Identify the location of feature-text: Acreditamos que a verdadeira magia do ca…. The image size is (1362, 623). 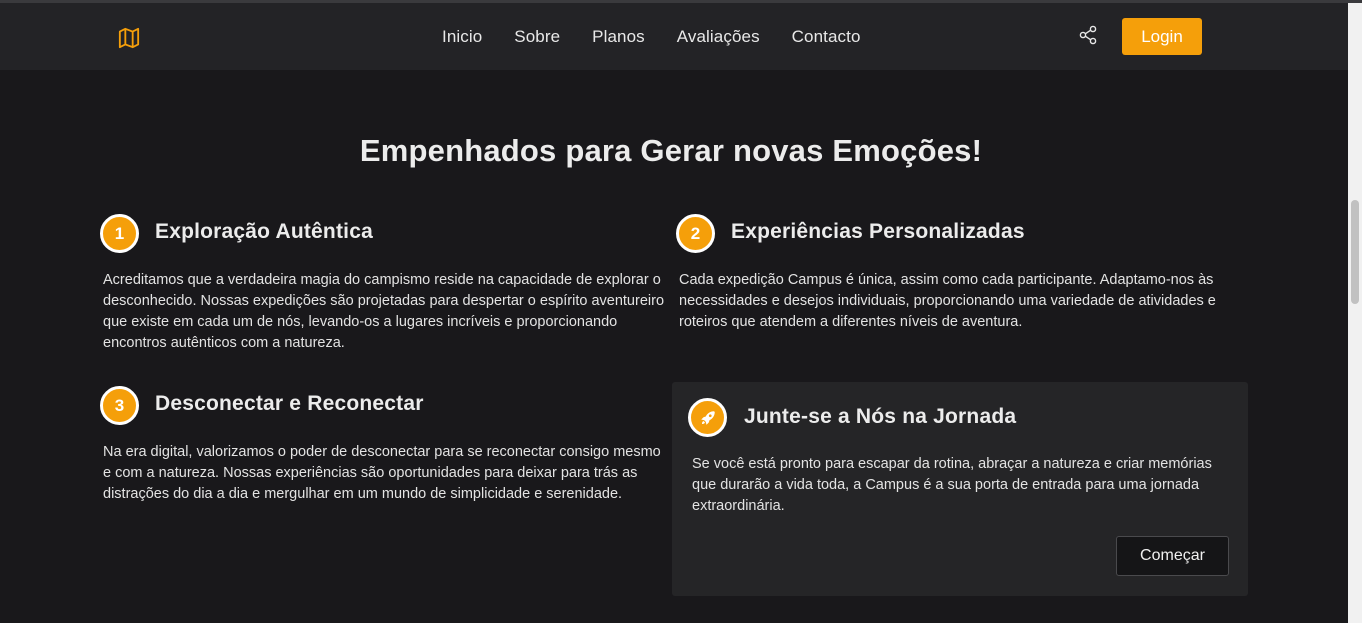
(384, 311).